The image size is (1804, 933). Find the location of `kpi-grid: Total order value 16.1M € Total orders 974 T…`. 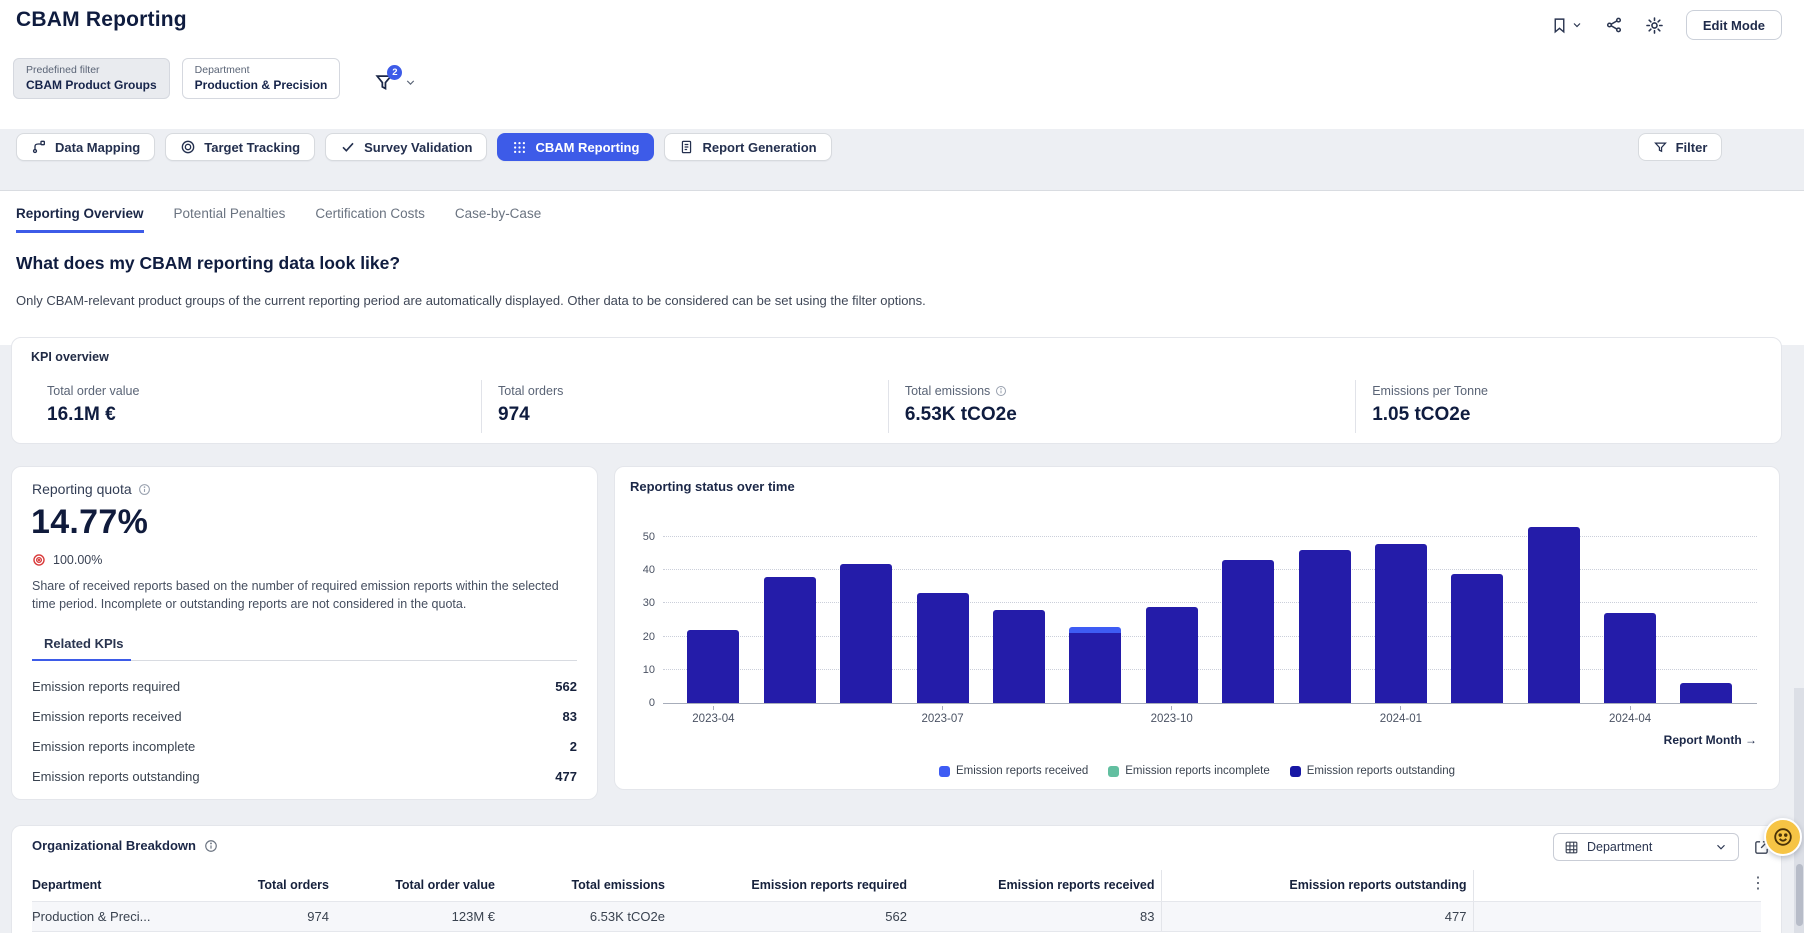

kpi-grid: Total order value 16.1M € Total orders 974 T… is located at coordinates (896, 406).